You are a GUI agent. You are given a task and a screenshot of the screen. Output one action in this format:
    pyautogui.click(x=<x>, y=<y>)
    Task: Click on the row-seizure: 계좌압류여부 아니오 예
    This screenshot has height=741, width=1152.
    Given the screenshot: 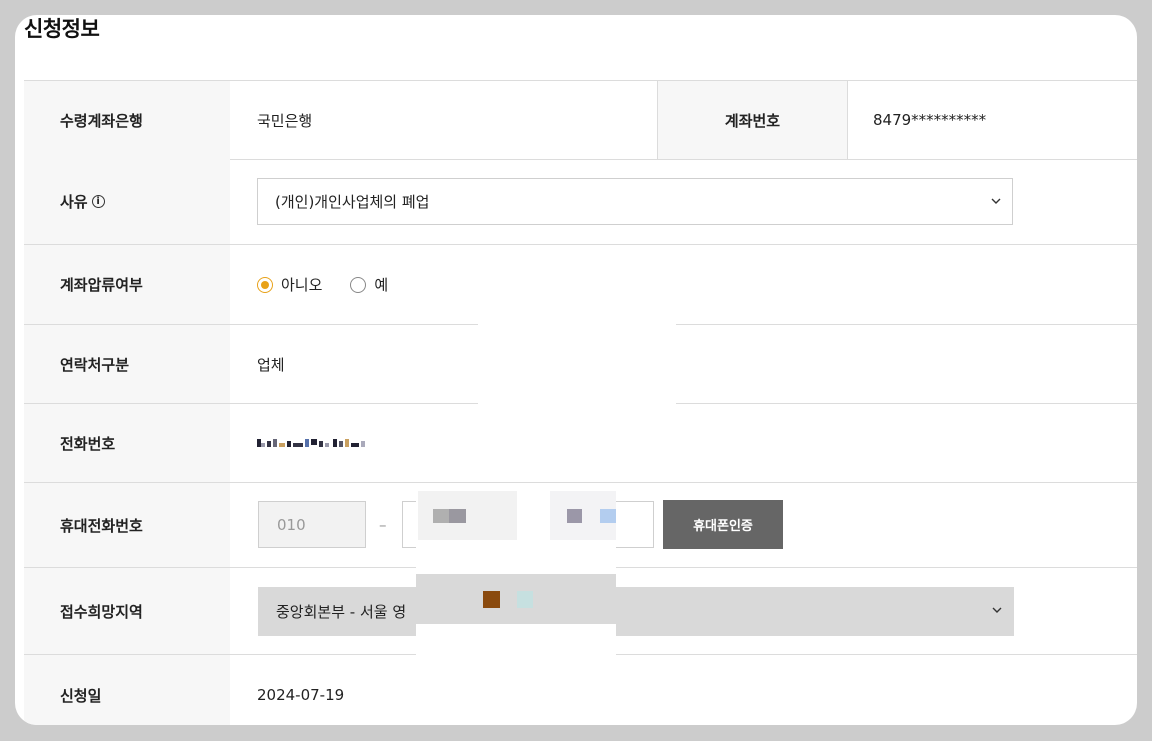 What is the action you would take?
    pyautogui.click(x=580, y=285)
    